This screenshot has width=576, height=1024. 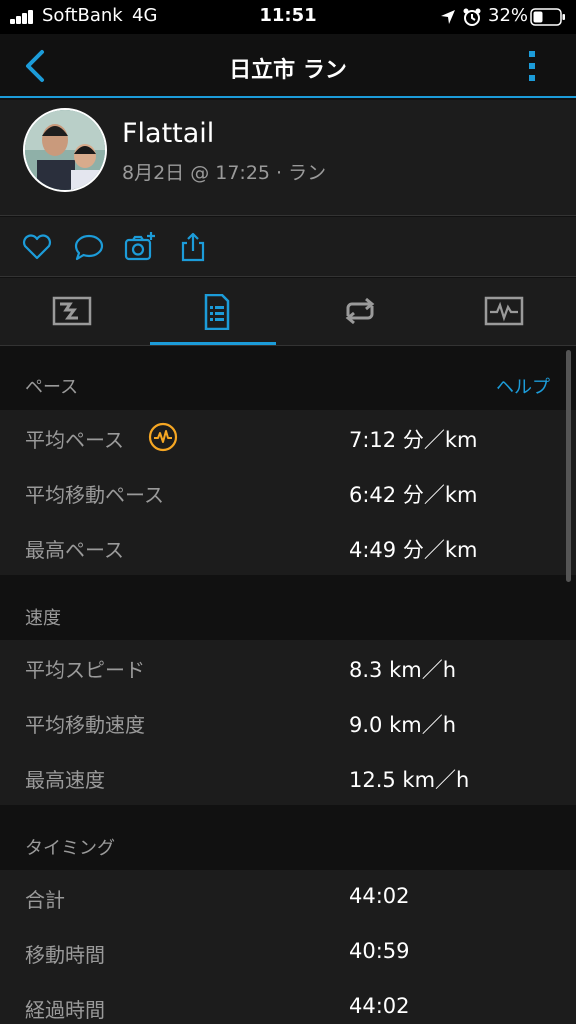 I want to click on pace-section-header: ペース ヘルプ, so click(x=288, y=378).